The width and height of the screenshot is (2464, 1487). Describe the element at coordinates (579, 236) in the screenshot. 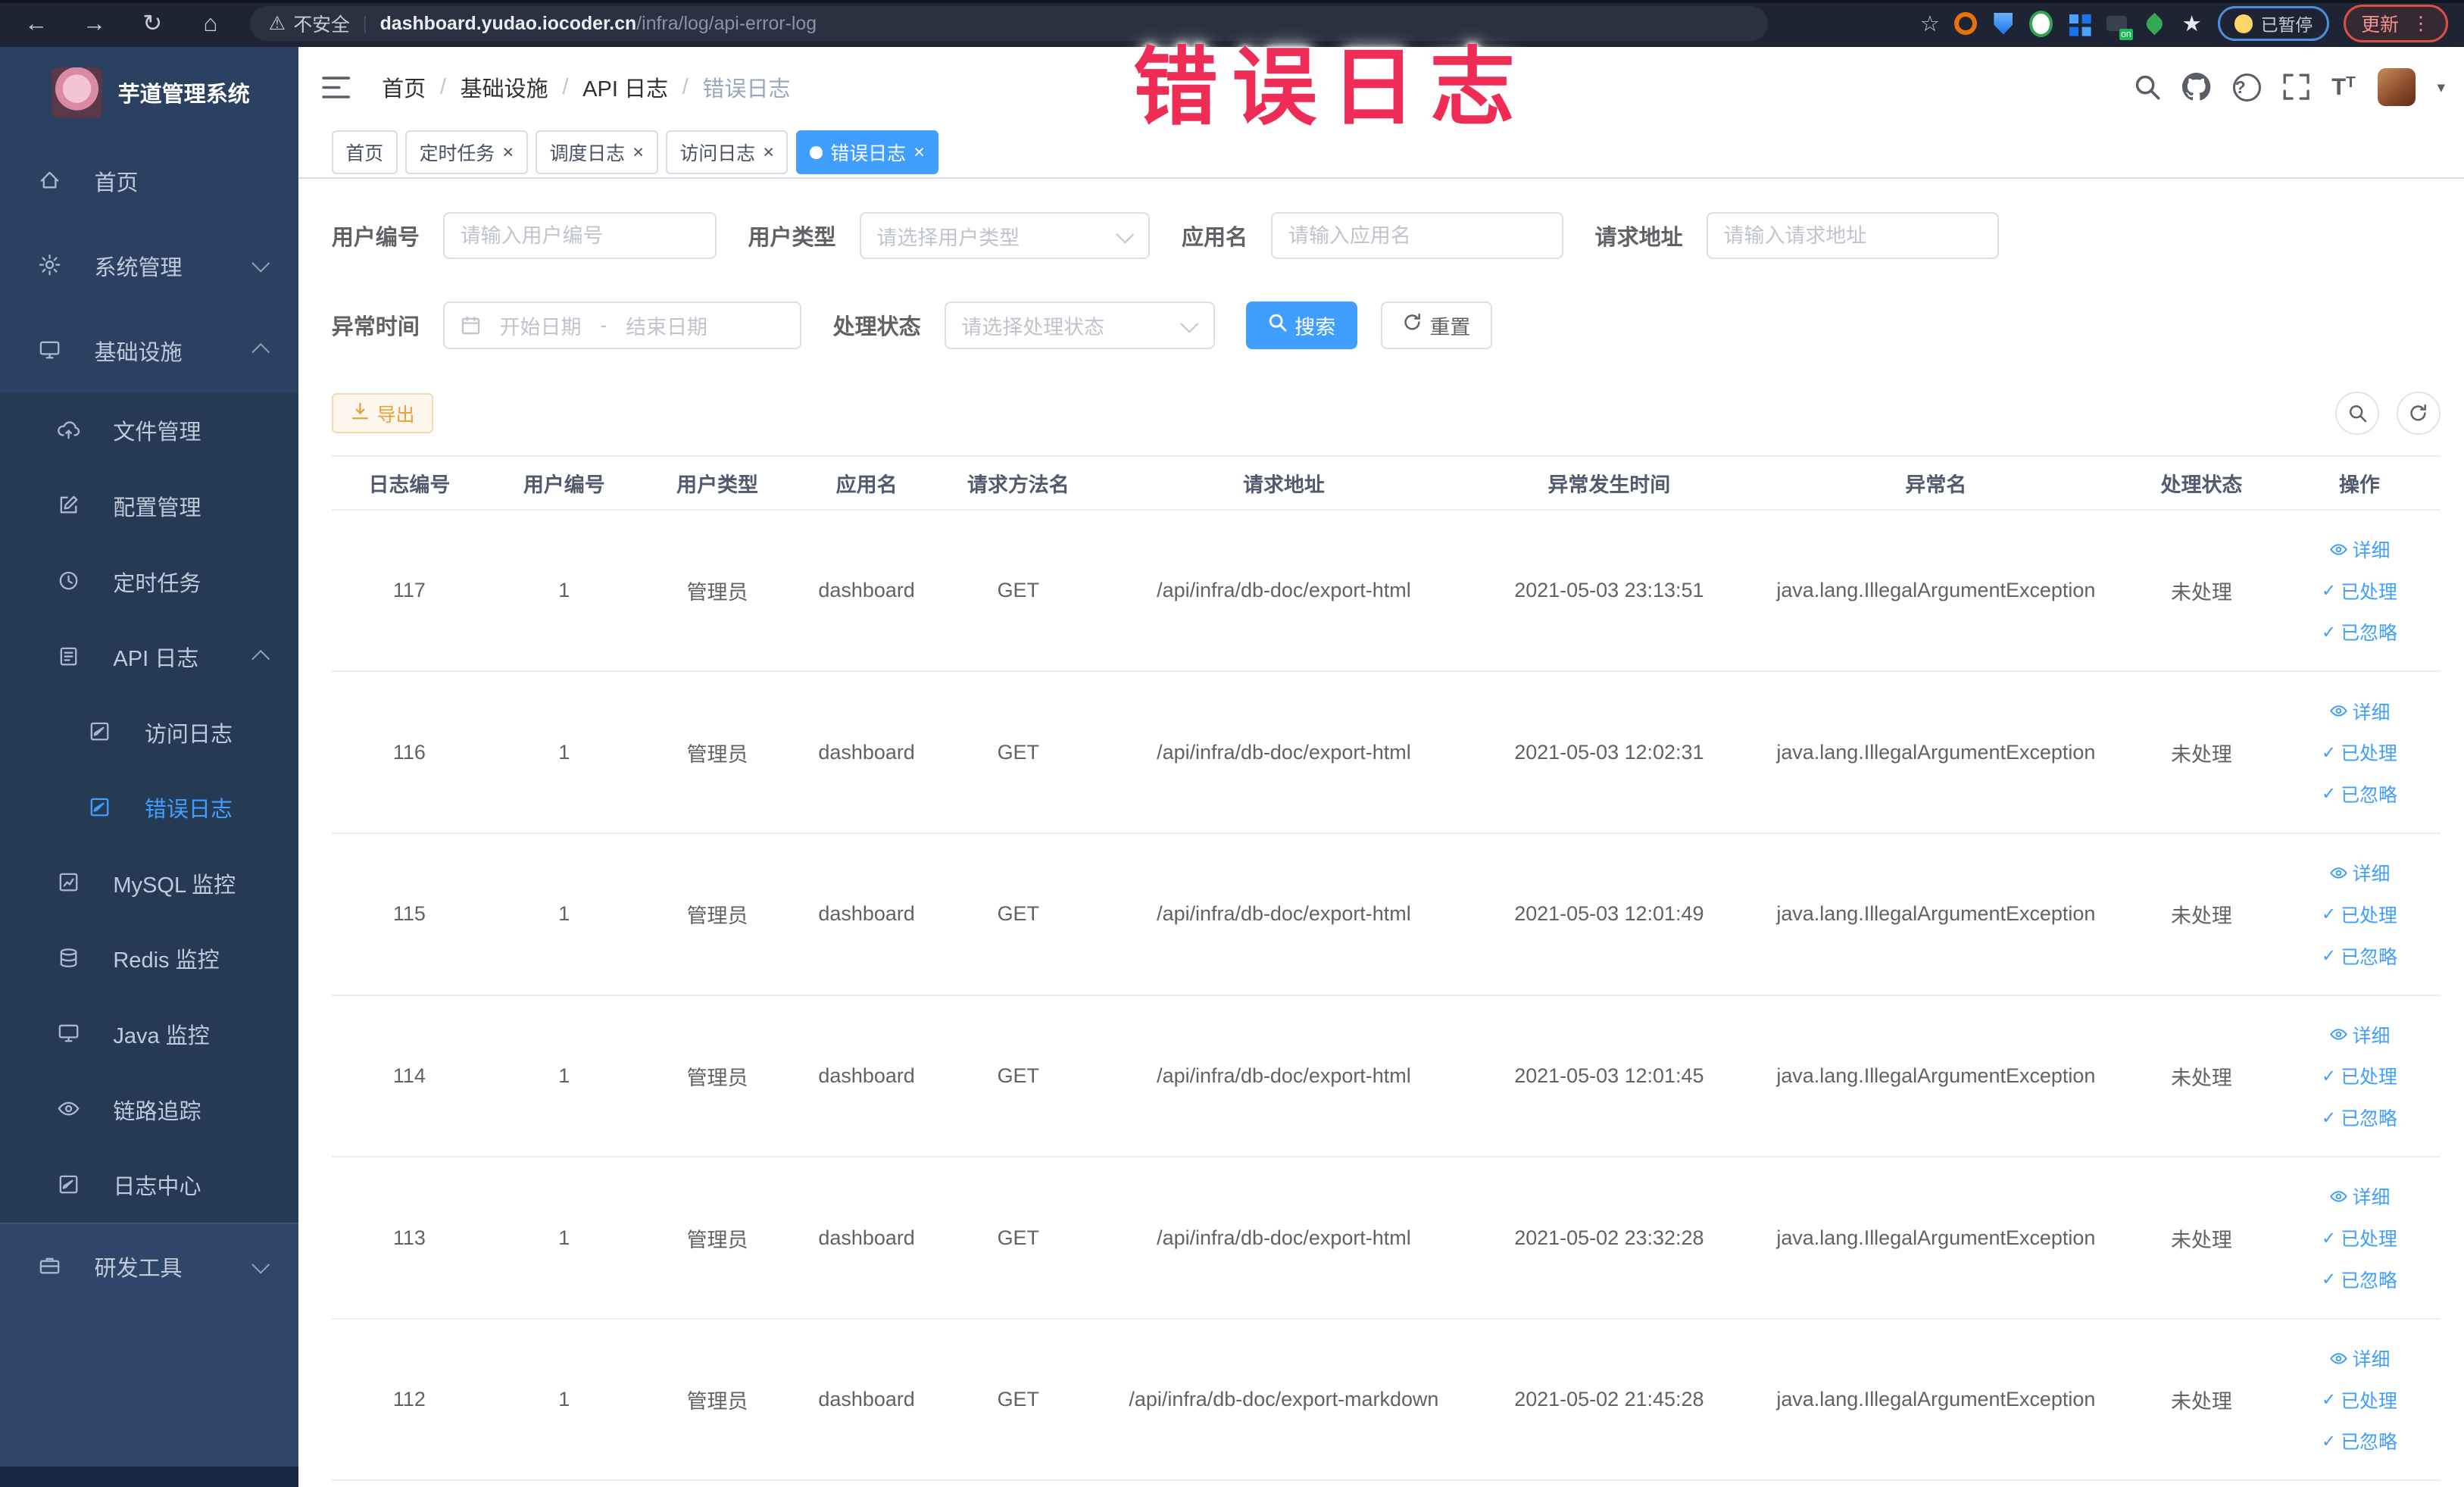

I see `user-id-input` at that location.